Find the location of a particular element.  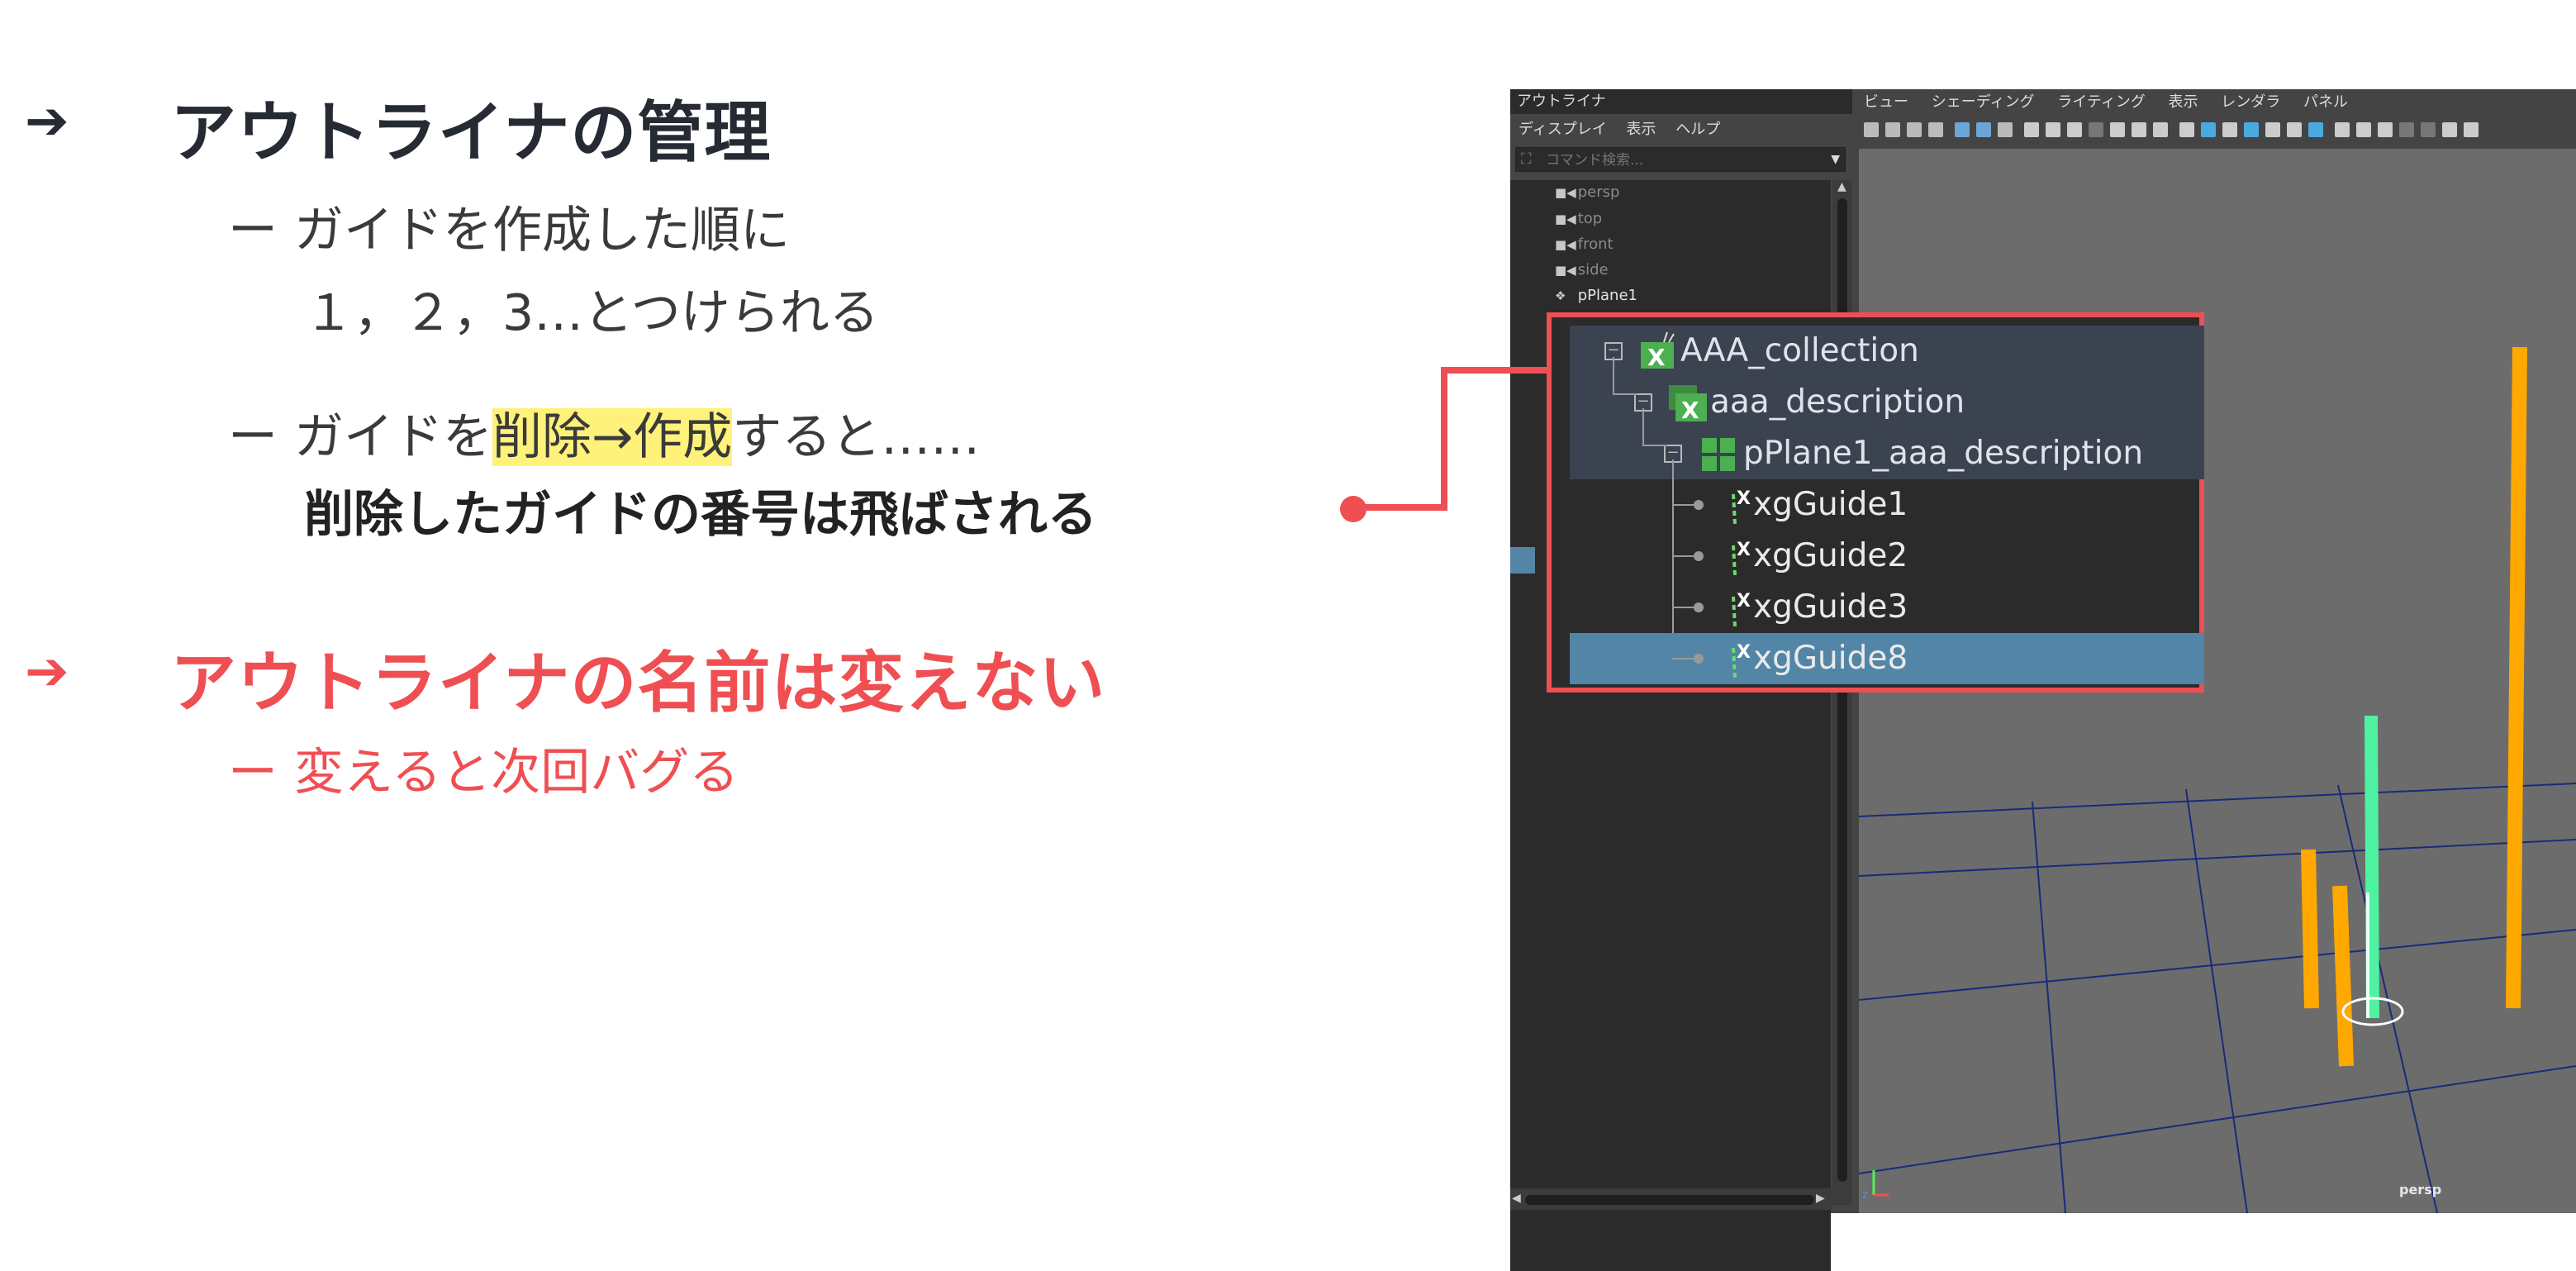

scroll-right-icon: ▶ is located at coordinates (1820, 1198).